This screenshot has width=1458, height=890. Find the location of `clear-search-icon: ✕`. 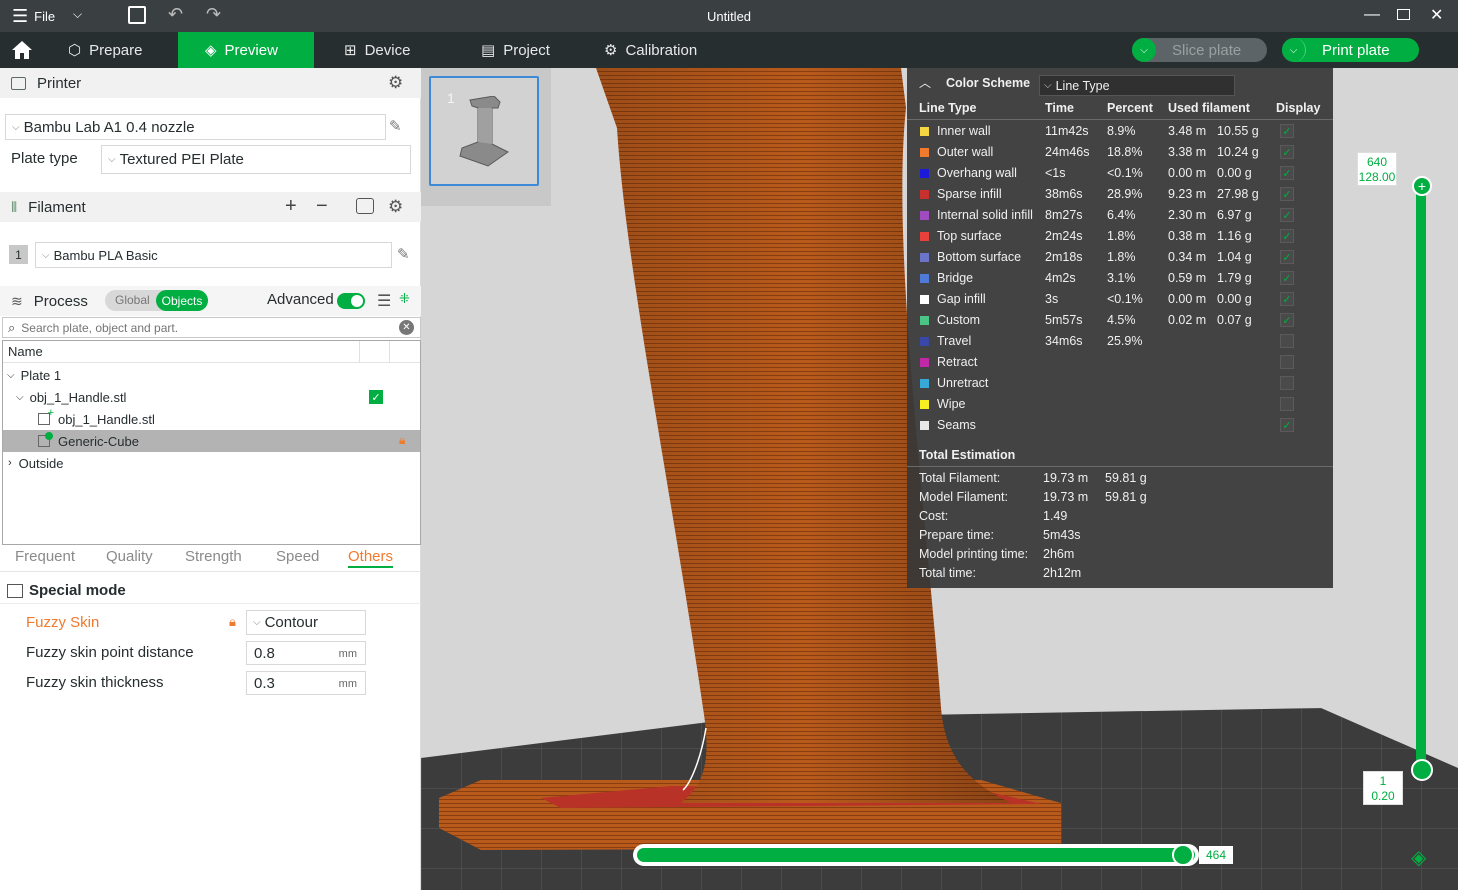

clear-search-icon: ✕ is located at coordinates (406, 327).